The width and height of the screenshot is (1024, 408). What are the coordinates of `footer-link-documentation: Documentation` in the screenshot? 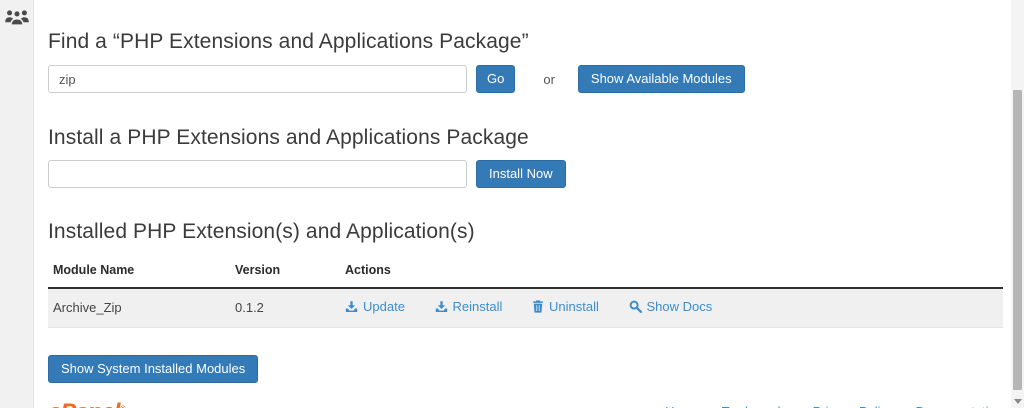 It's located at (959, 406).